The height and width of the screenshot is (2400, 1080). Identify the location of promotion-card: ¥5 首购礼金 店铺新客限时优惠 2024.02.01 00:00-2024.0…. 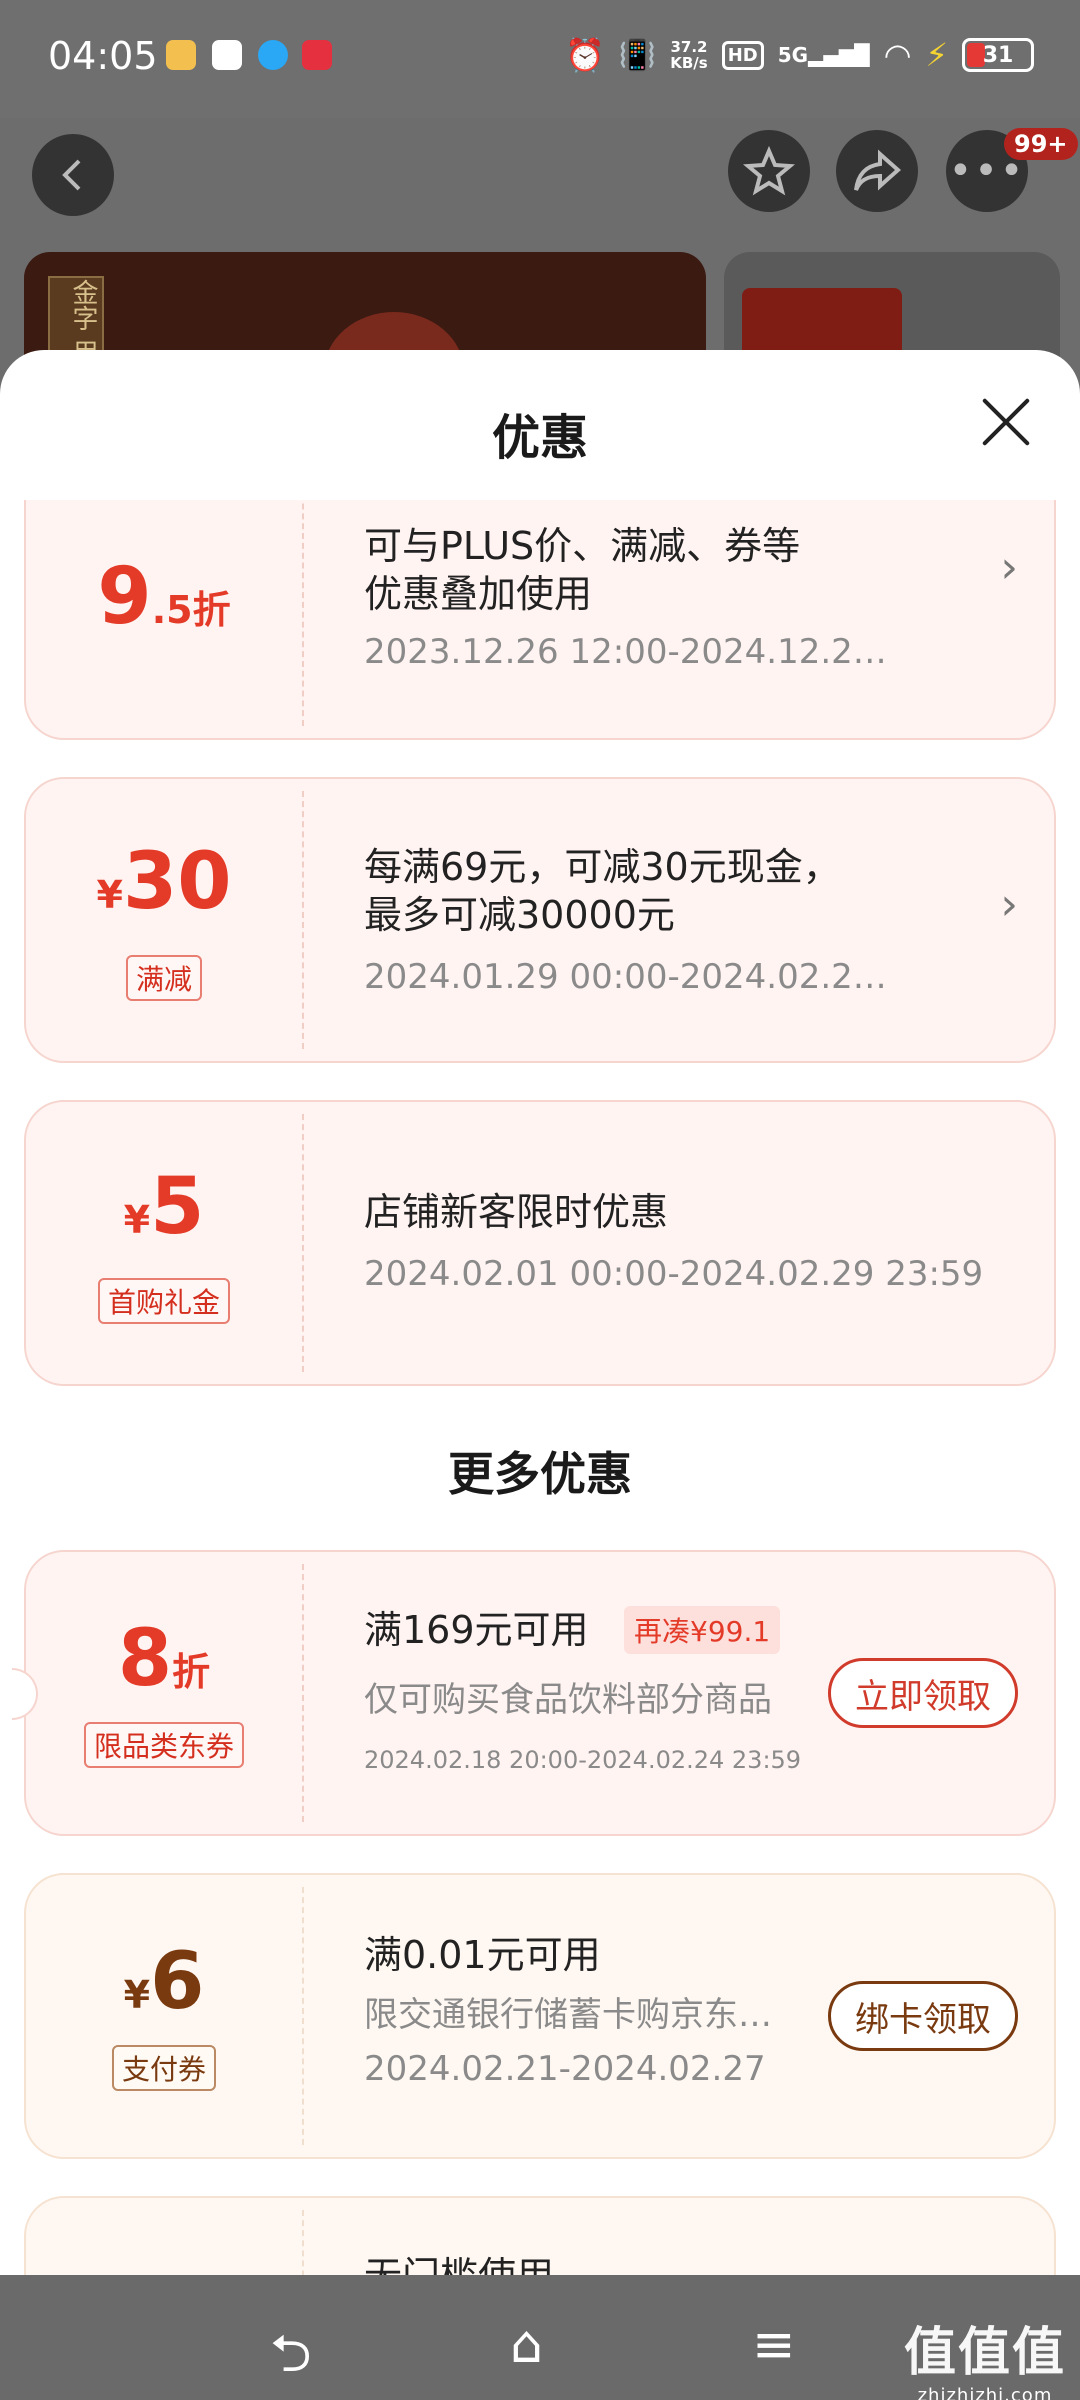
(540, 1243).